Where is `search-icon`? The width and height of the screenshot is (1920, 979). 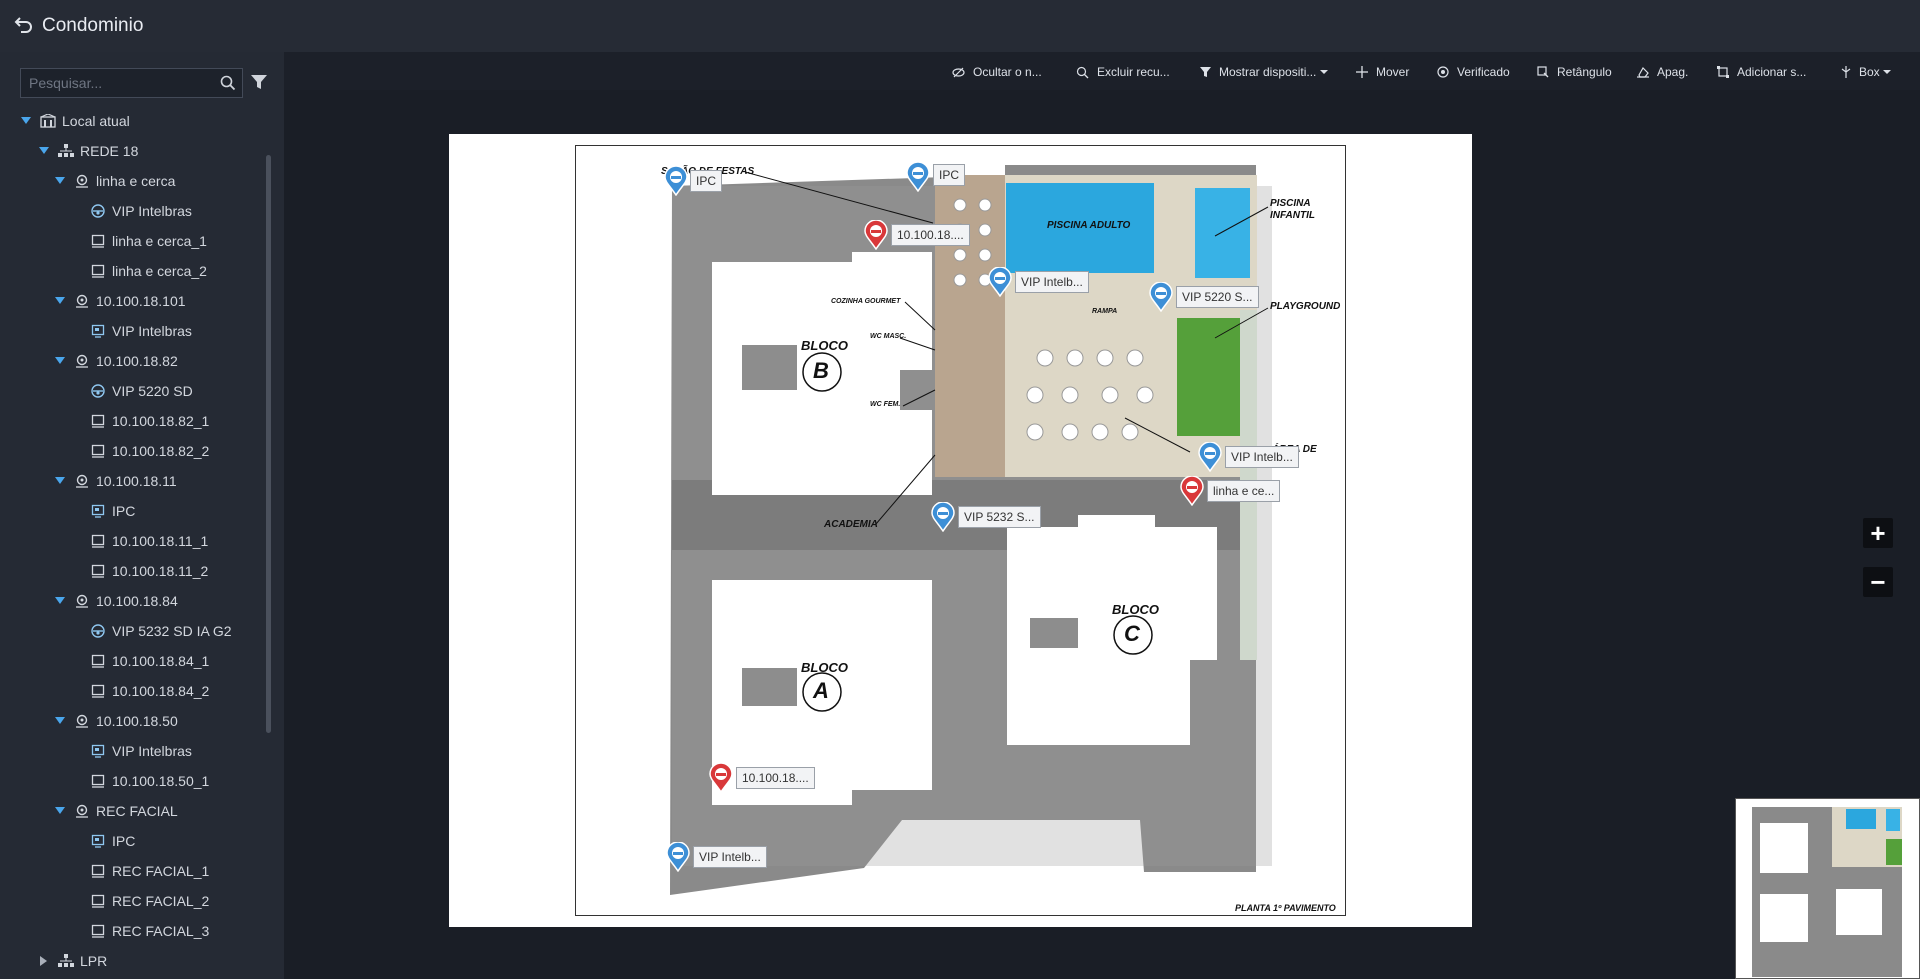
search-icon is located at coordinates (228, 83).